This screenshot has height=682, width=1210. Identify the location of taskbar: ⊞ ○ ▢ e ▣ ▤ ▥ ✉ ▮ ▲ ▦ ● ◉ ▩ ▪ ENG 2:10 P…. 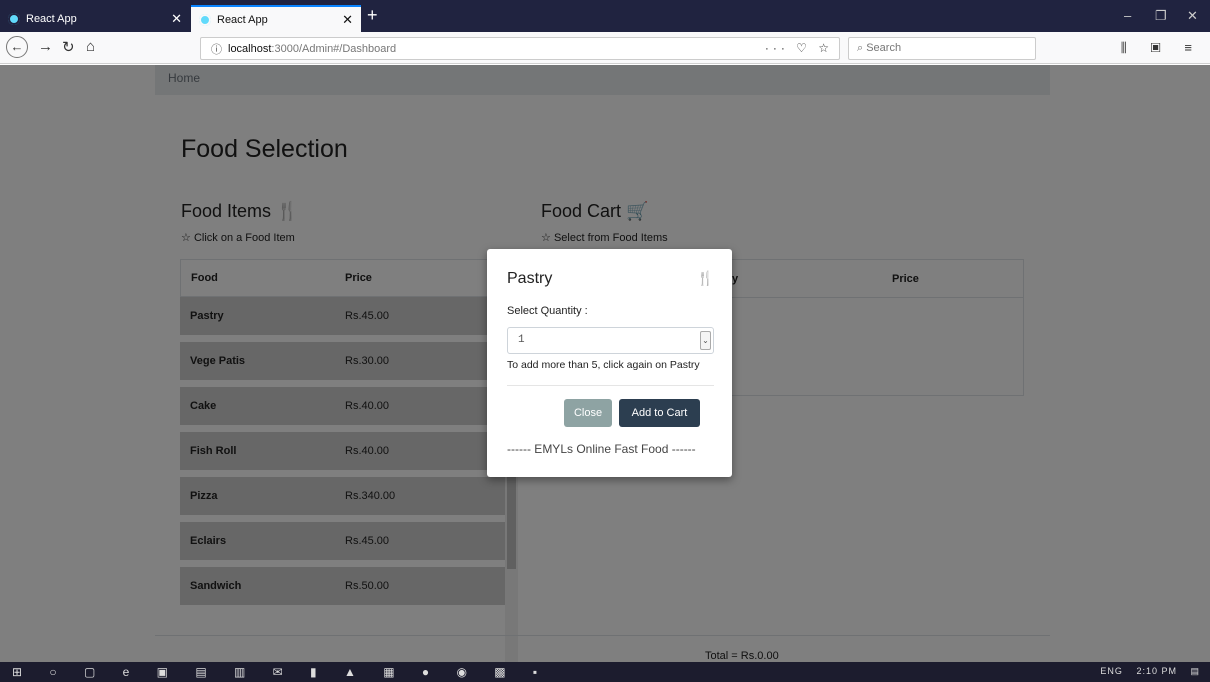
(605, 672).